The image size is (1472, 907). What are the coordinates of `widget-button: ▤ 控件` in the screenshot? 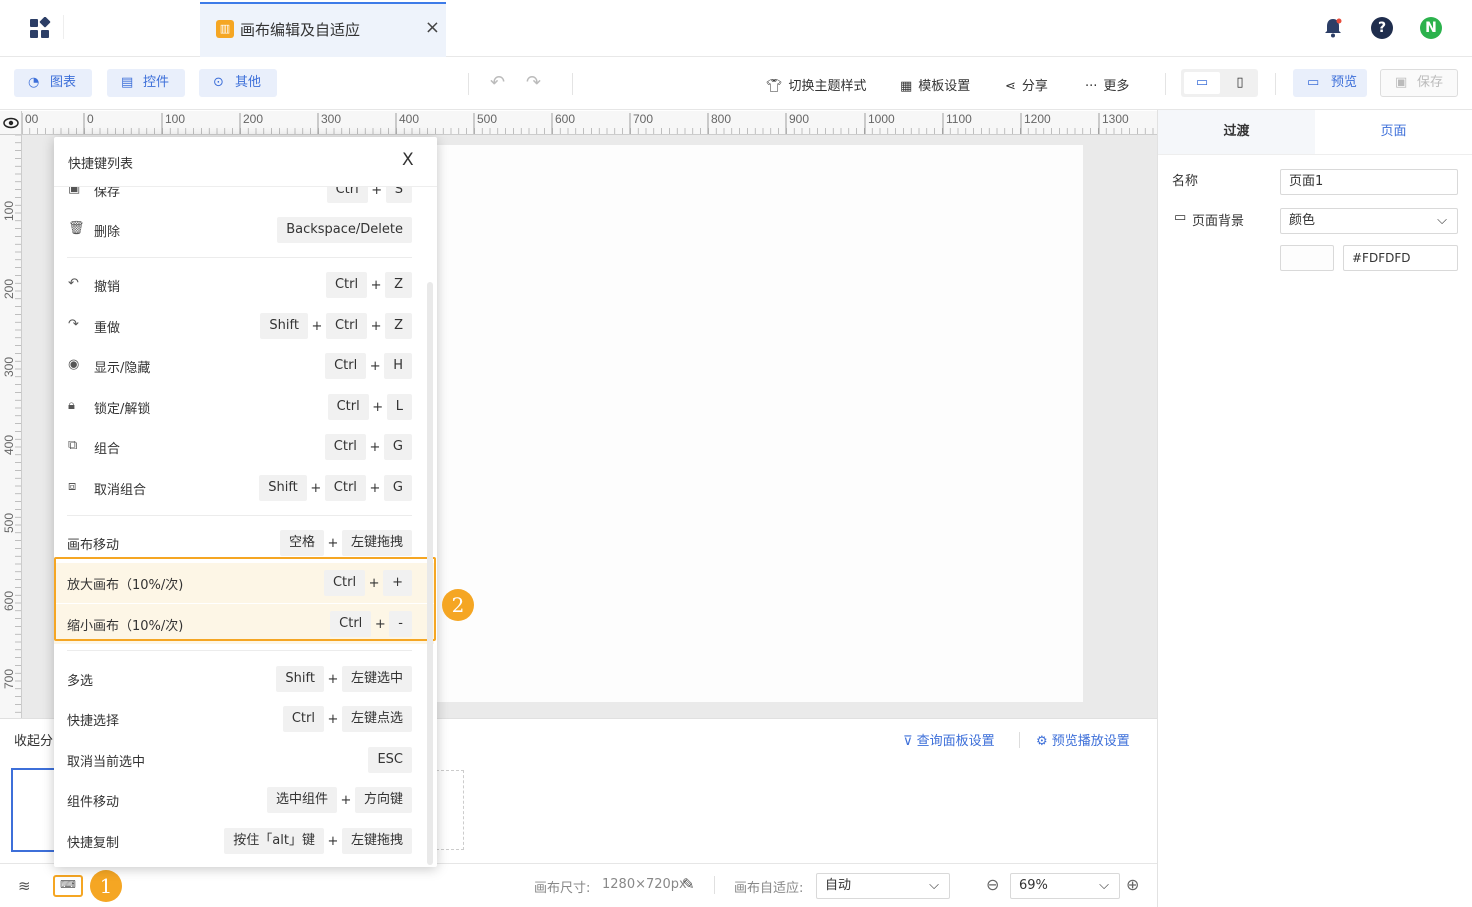 It's located at (146, 83).